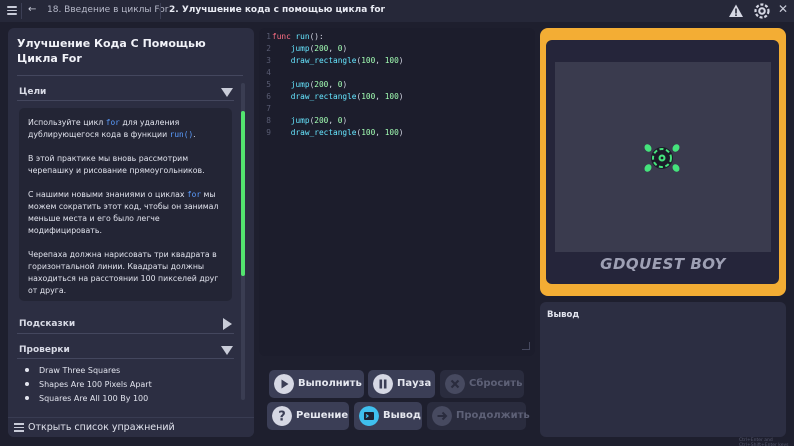  What do you see at coordinates (330, 383) in the screenshot?
I see `run-label: Выполнить` at bounding box center [330, 383].